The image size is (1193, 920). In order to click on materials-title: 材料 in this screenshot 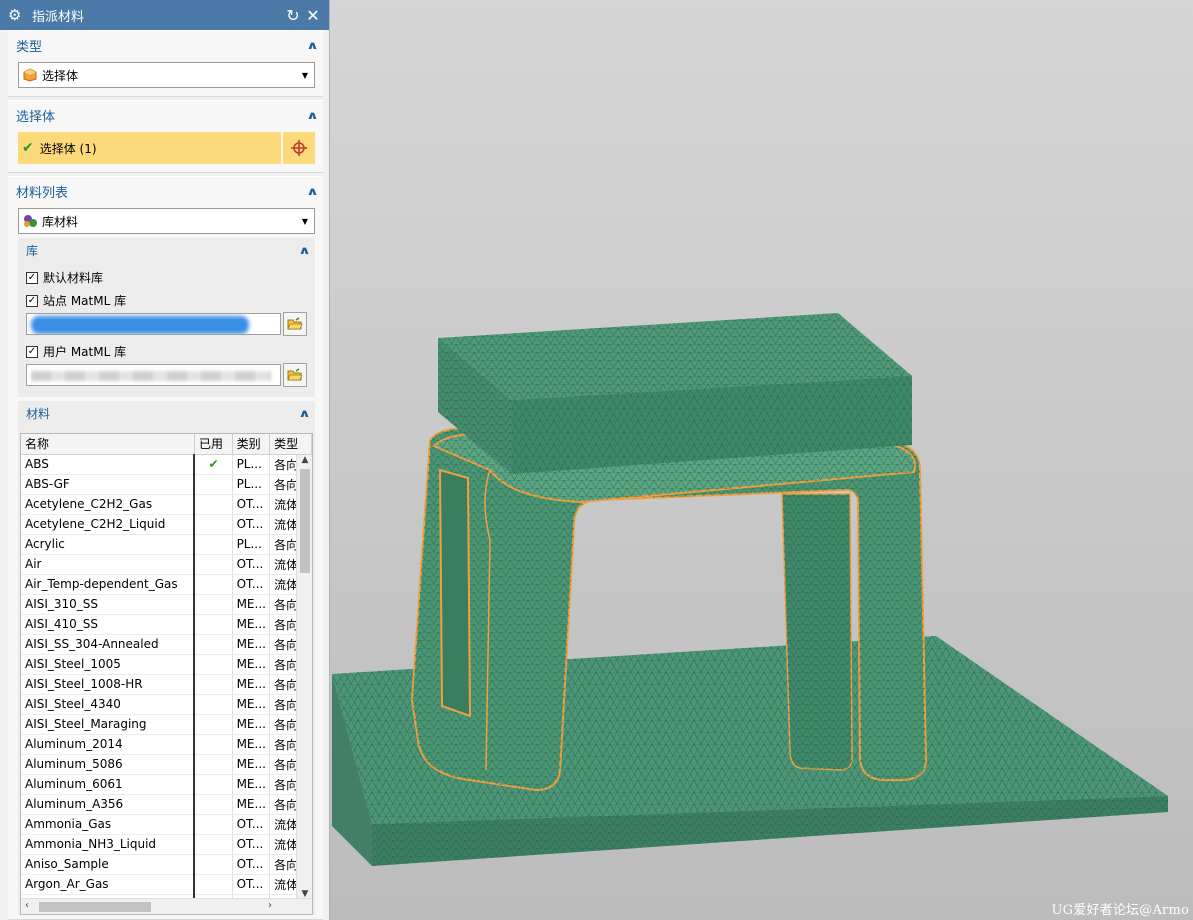, I will do `click(38, 413)`.